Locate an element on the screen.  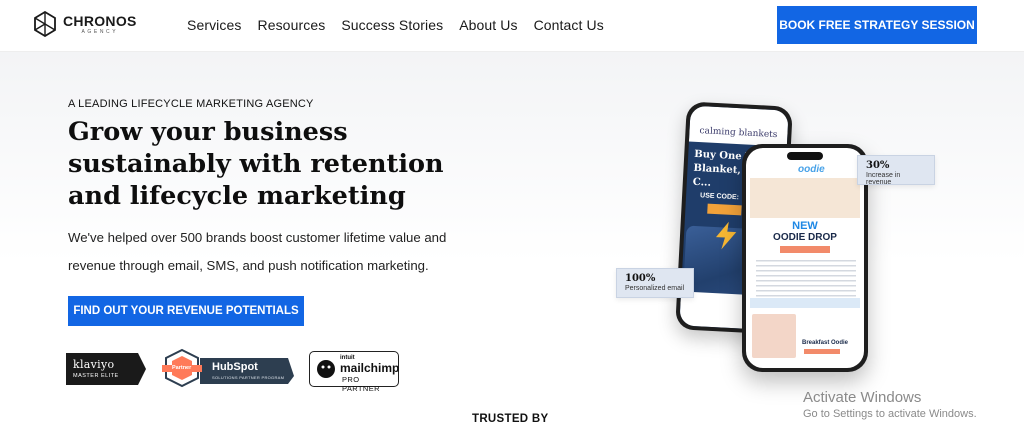
lightning-bolt-icon is located at coordinates (726, 235).